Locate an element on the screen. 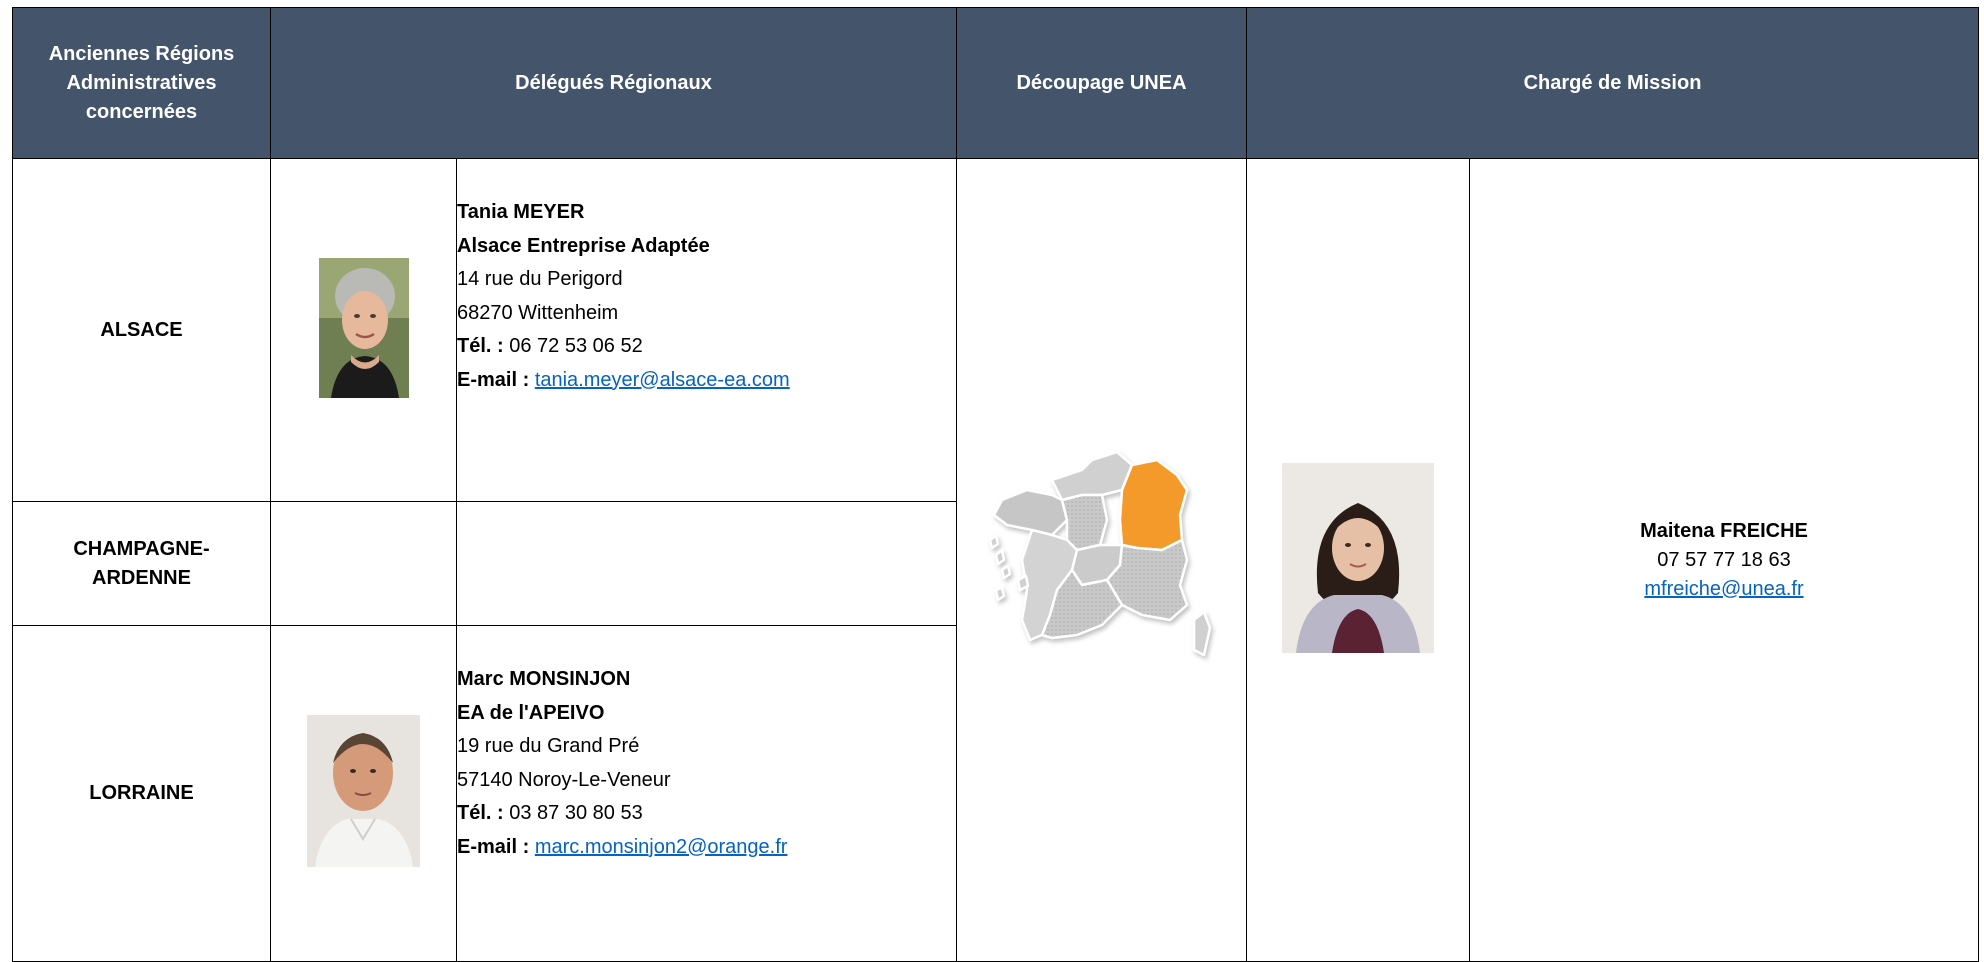 The image size is (1984, 962). delegate-organization: EA de l'APEIVO is located at coordinates (531, 712).